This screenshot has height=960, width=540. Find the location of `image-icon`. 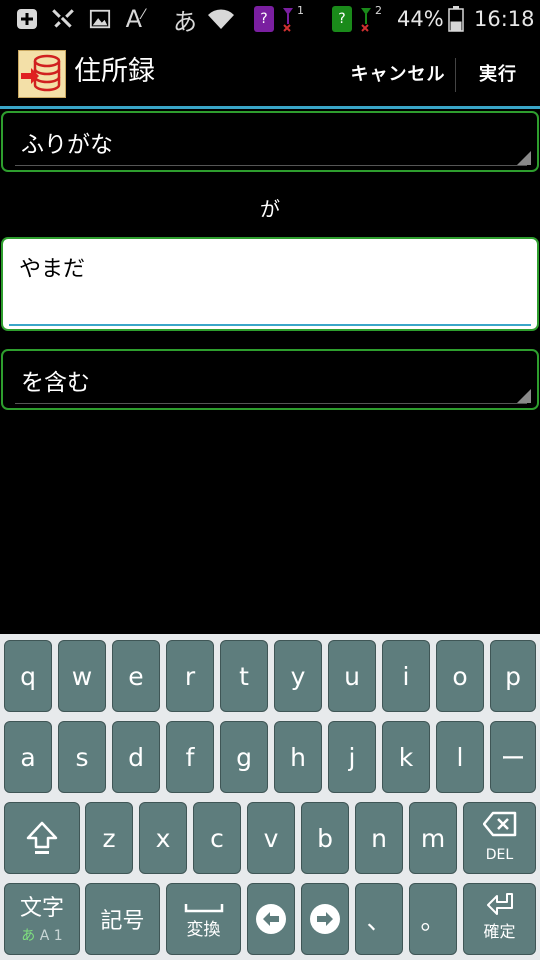

image-icon is located at coordinates (100, 19).